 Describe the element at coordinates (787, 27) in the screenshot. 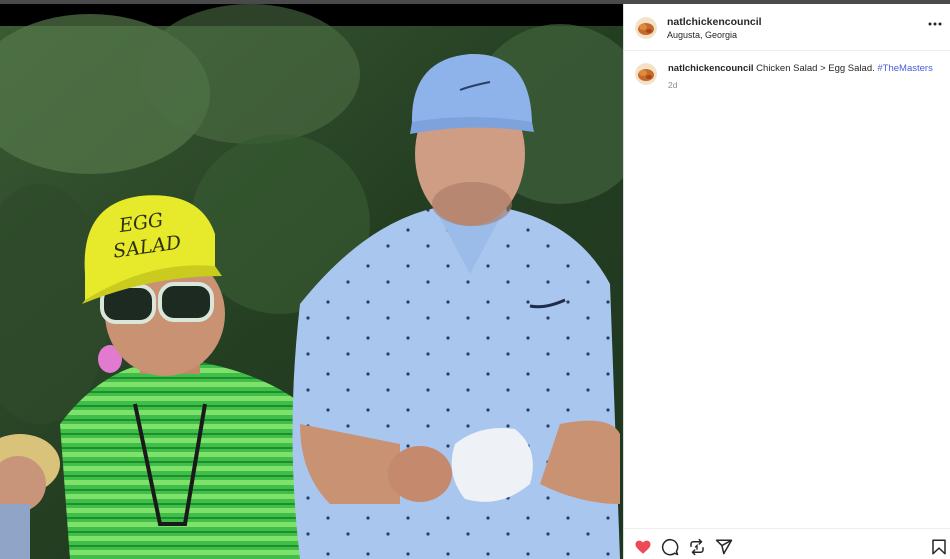

I see `post-header: natlchickencouncil Augusta, Georgia` at that location.